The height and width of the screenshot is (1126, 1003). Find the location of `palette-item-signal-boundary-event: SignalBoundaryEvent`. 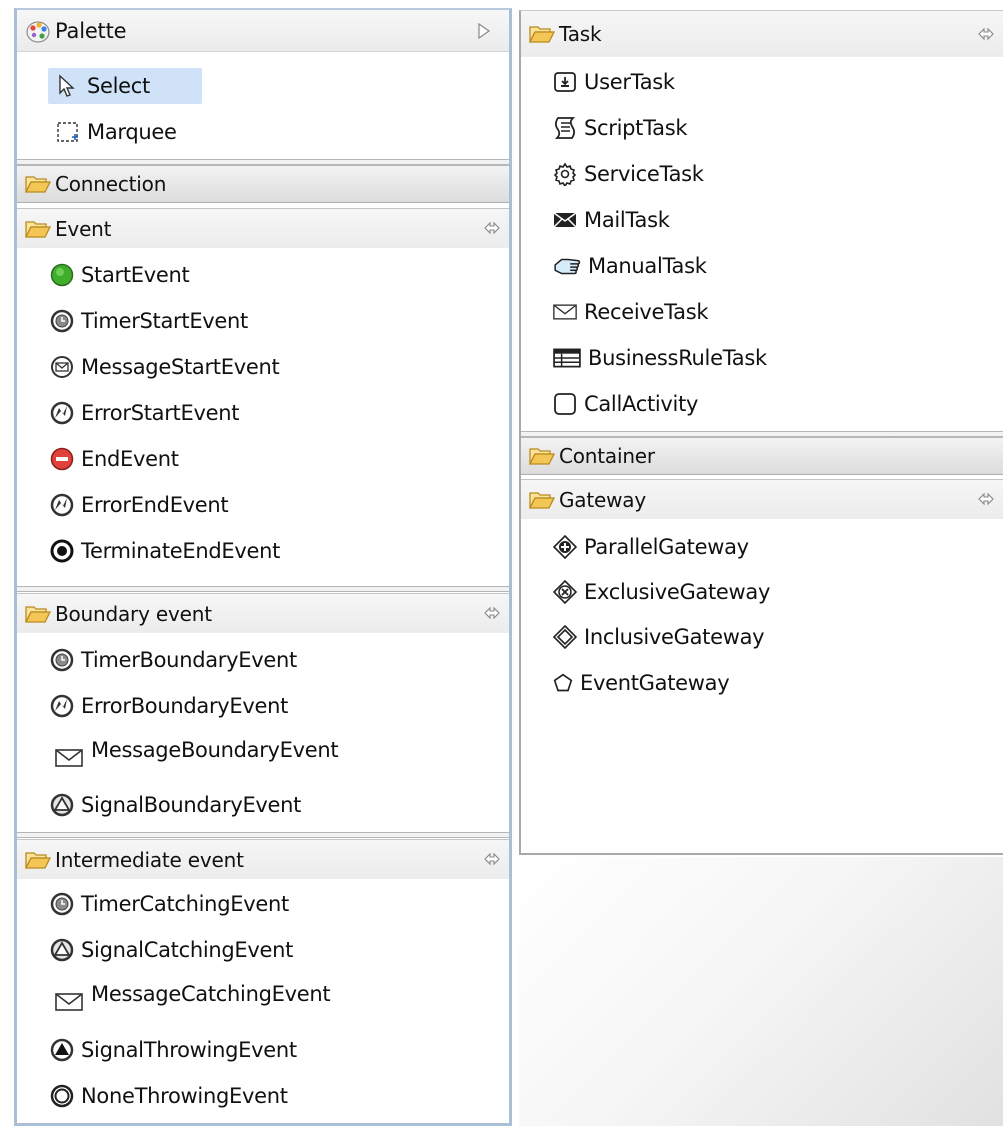

palette-item-signal-boundary-event: SignalBoundaryEvent is located at coordinates (175, 805).